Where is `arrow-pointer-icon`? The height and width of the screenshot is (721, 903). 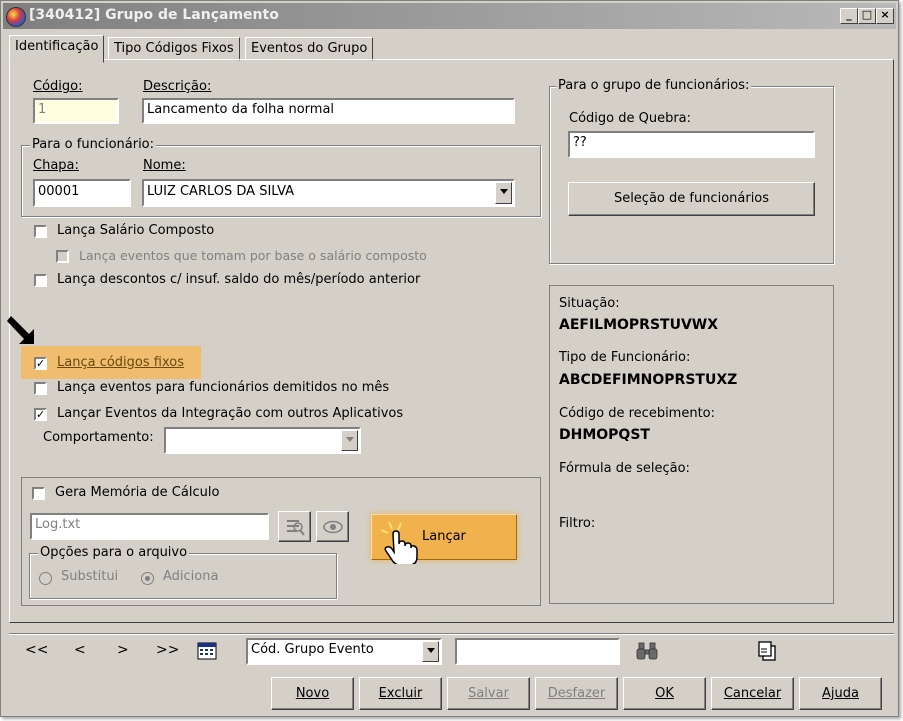
arrow-pointer-icon is located at coordinates (20, 330).